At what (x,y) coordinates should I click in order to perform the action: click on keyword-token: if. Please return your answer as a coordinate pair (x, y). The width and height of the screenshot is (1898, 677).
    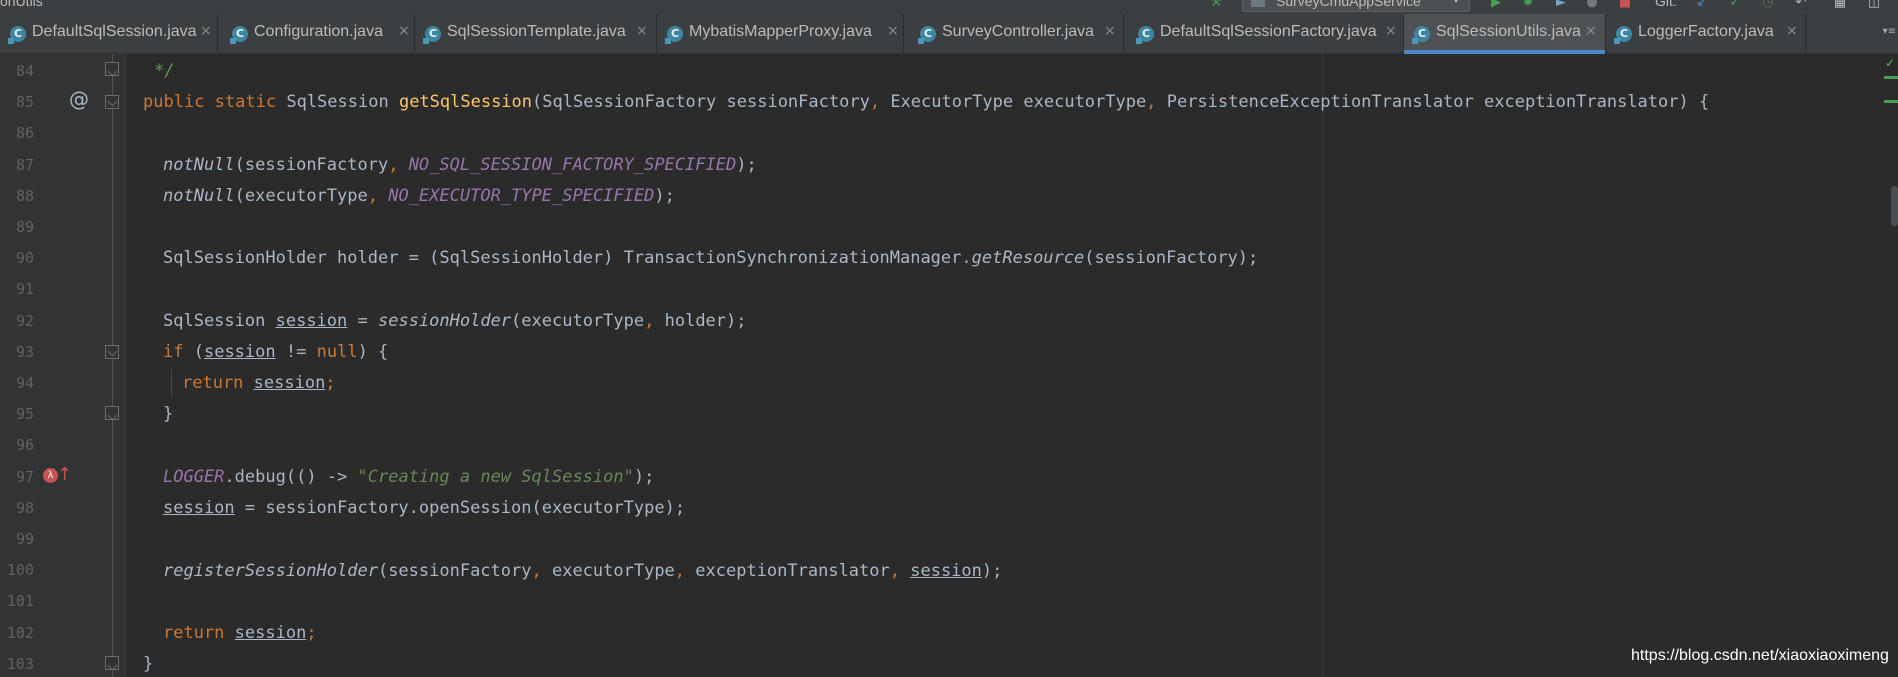
    Looking at the image, I should click on (173, 352).